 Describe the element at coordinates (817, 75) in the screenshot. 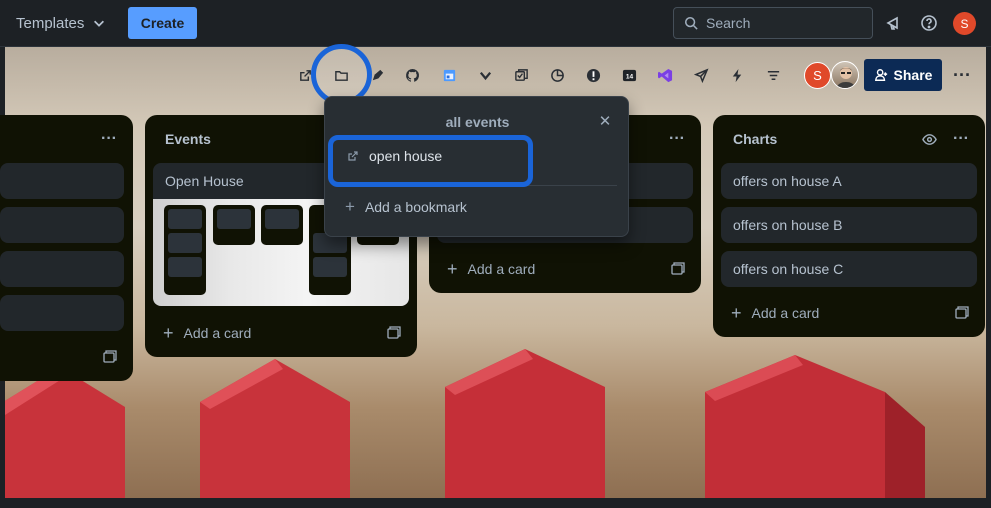

I see `board-member-avatar: S` at that location.